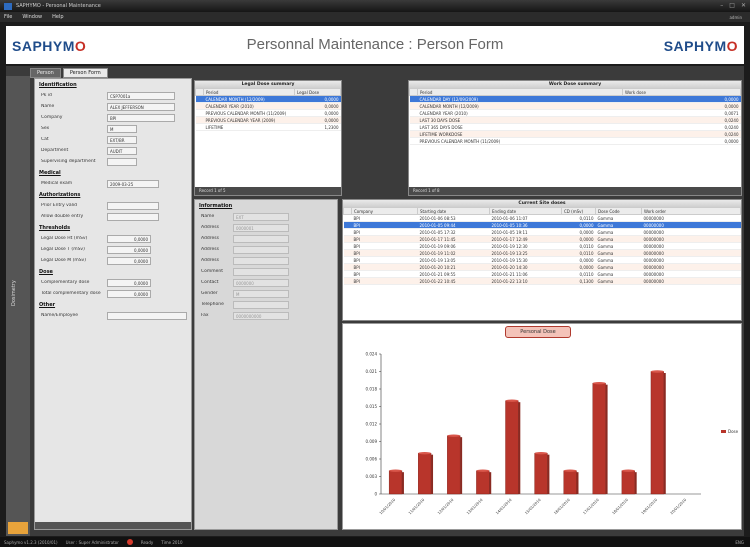  What do you see at coordinates (85, 73) in the screenshot?
I see `tab-person-form: Person Form` at bounding box center [85, 73].